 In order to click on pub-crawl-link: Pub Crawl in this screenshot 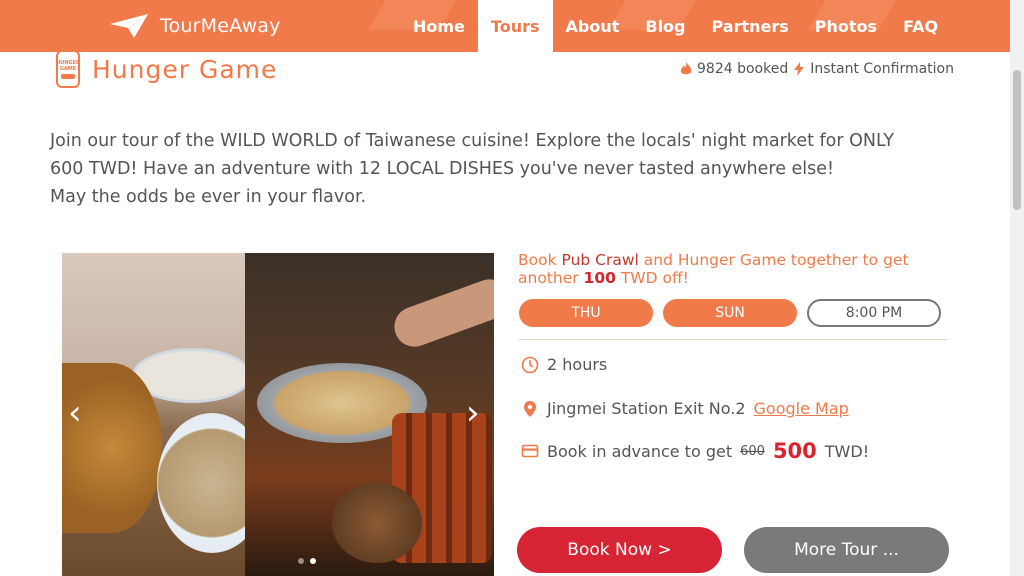, I will do `click(600, 260)`.